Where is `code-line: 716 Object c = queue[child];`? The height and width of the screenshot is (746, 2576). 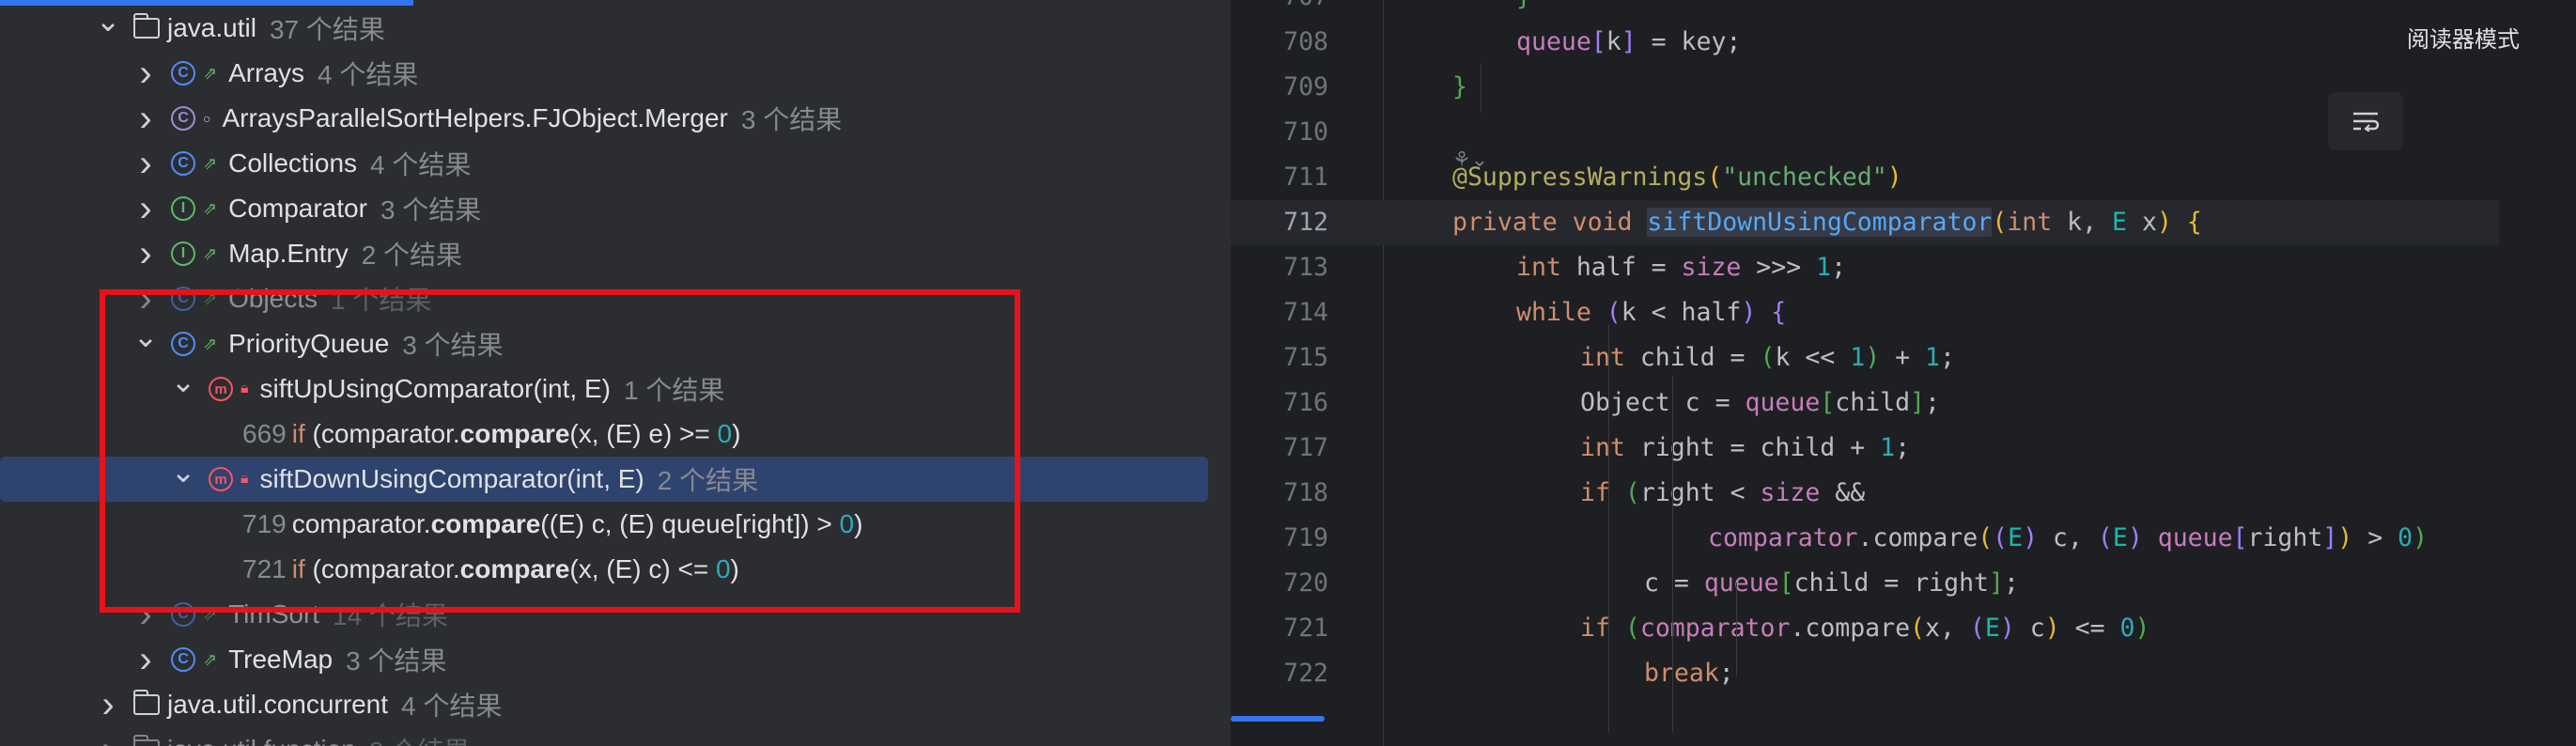
code-line: 716 Object c = queue[child]; is located at coordinates (1865, 403).